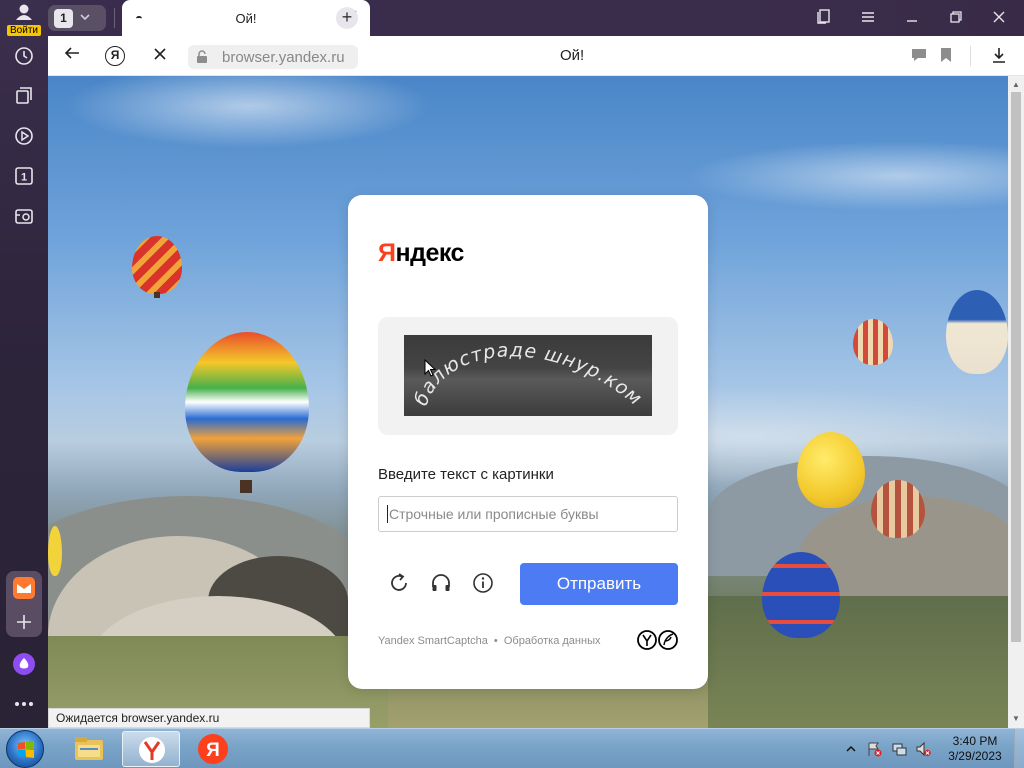  What do you see at coordinates (387, 514) in the screenshot?
I see `text-caret` at bounding box center [387, 514].